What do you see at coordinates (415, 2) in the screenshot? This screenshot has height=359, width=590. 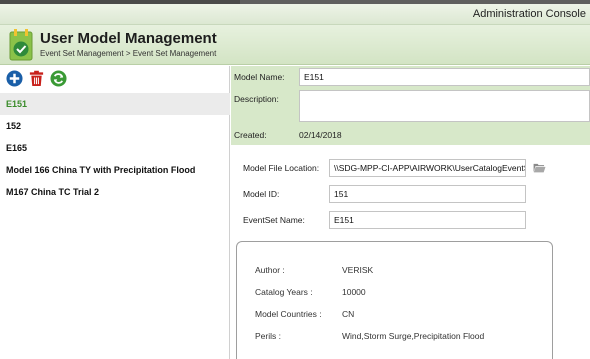 I see `title-bar-strip-right` at bounding box center [415, 2].